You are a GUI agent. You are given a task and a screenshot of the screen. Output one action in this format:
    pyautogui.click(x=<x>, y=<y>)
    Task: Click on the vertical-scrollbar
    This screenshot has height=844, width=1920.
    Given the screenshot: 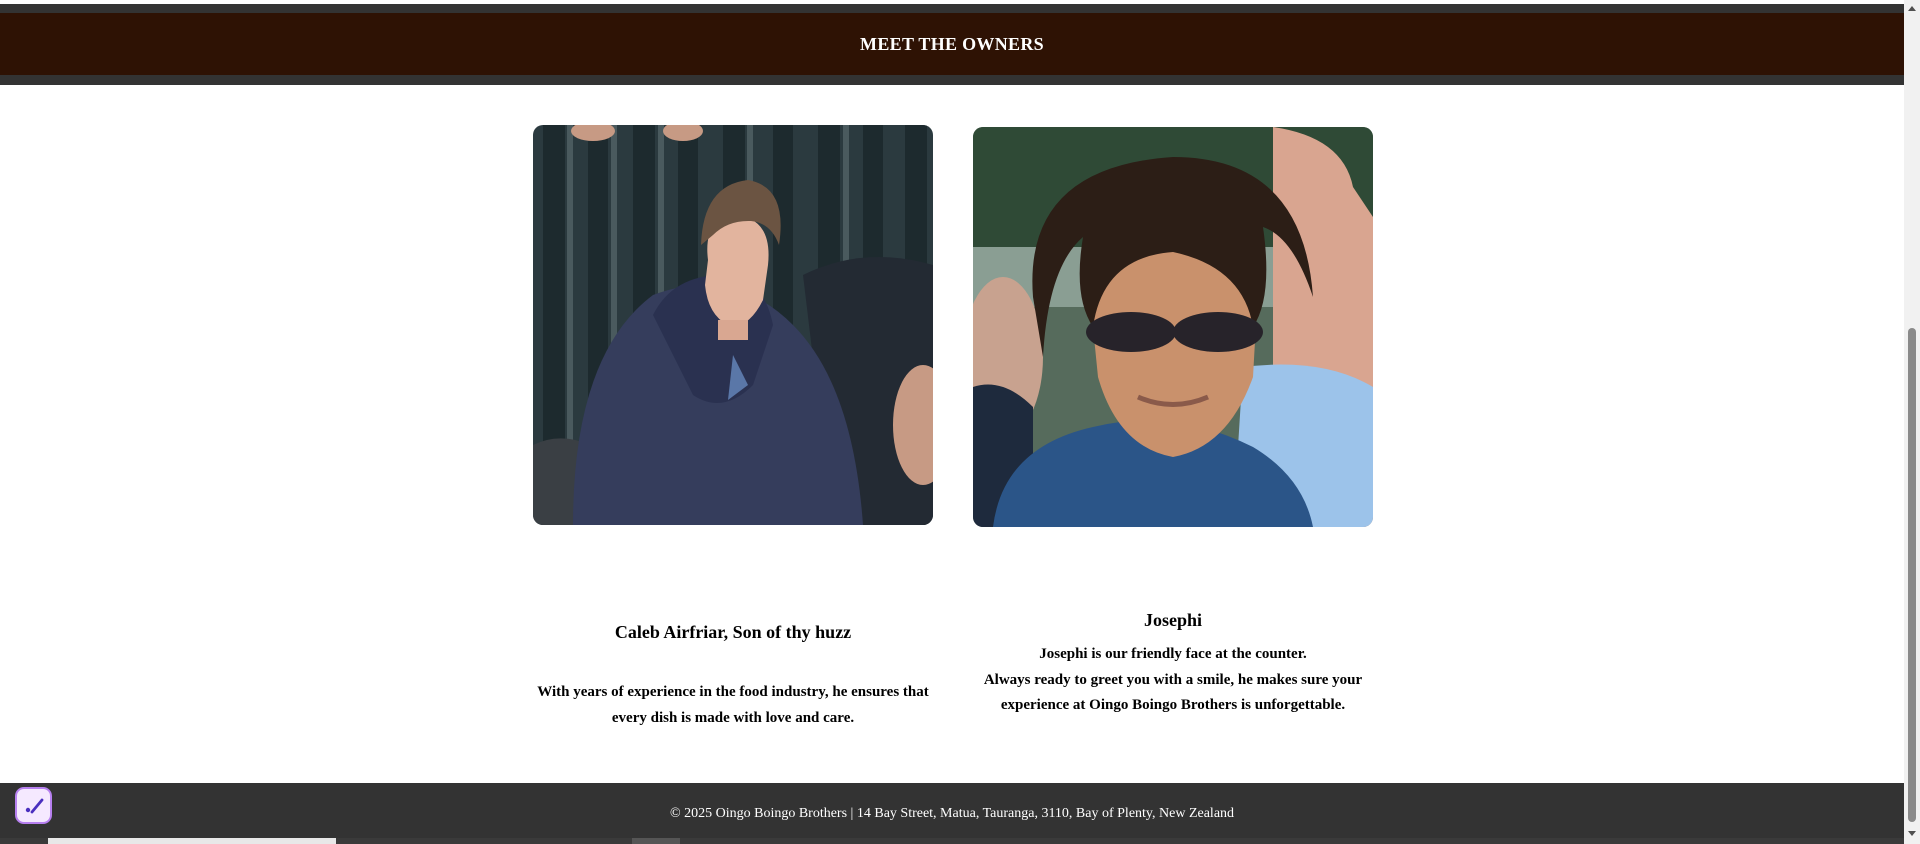 What is the action you would take?
    pyautogui.click(x=1912, y=422)
    